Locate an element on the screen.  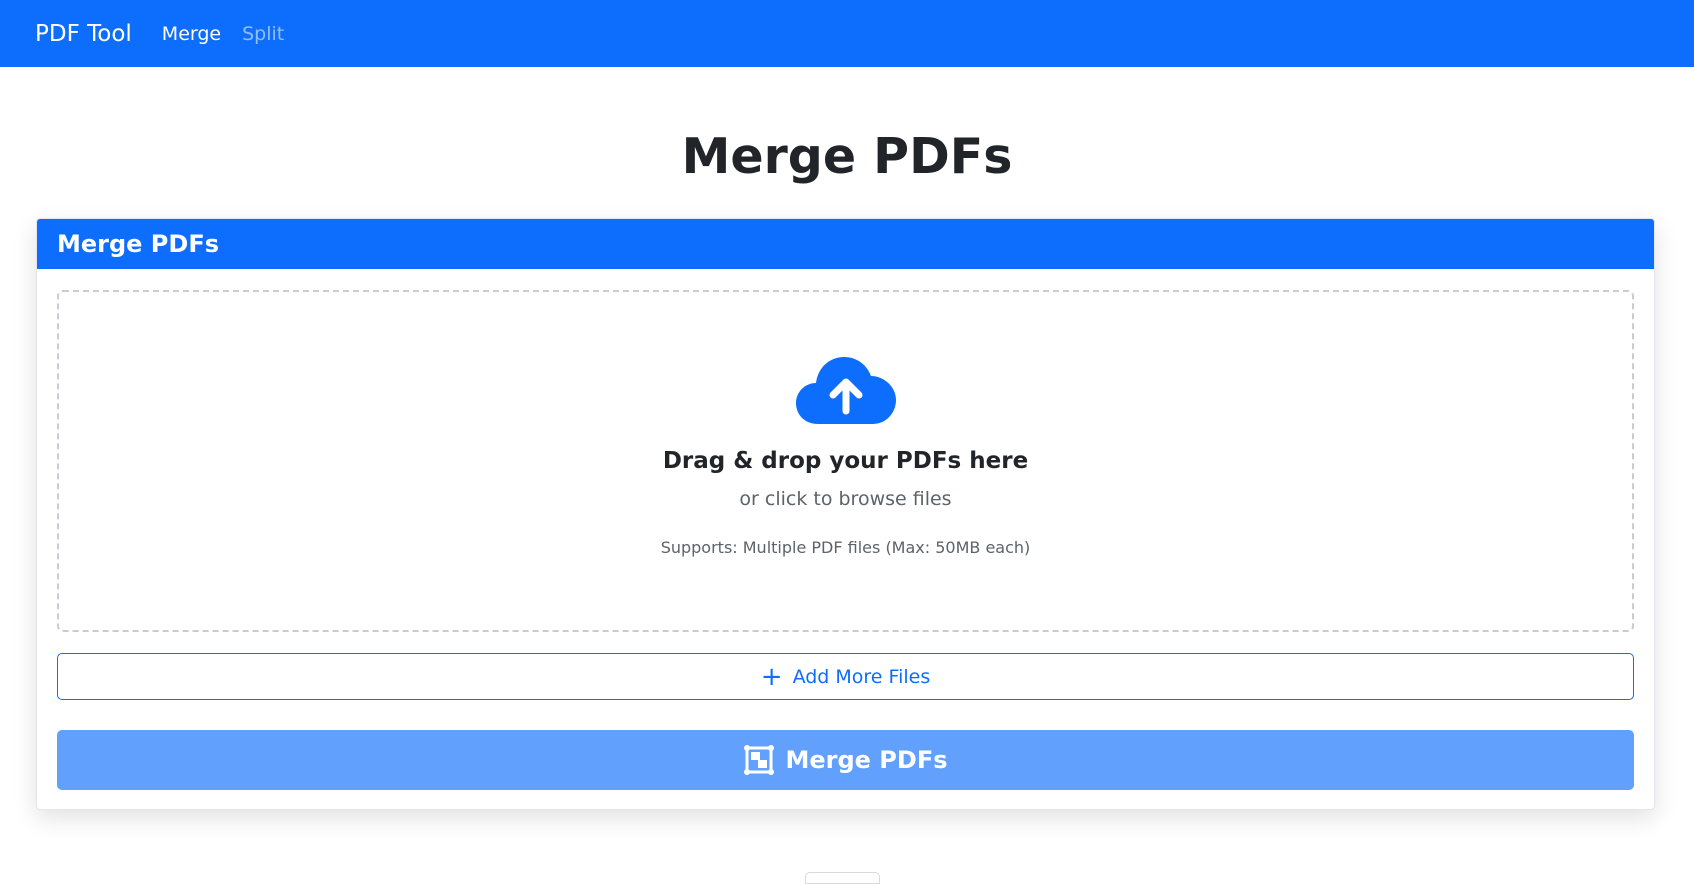
add-more-files-button: + Add More Files is located at coordinates (845, 676).